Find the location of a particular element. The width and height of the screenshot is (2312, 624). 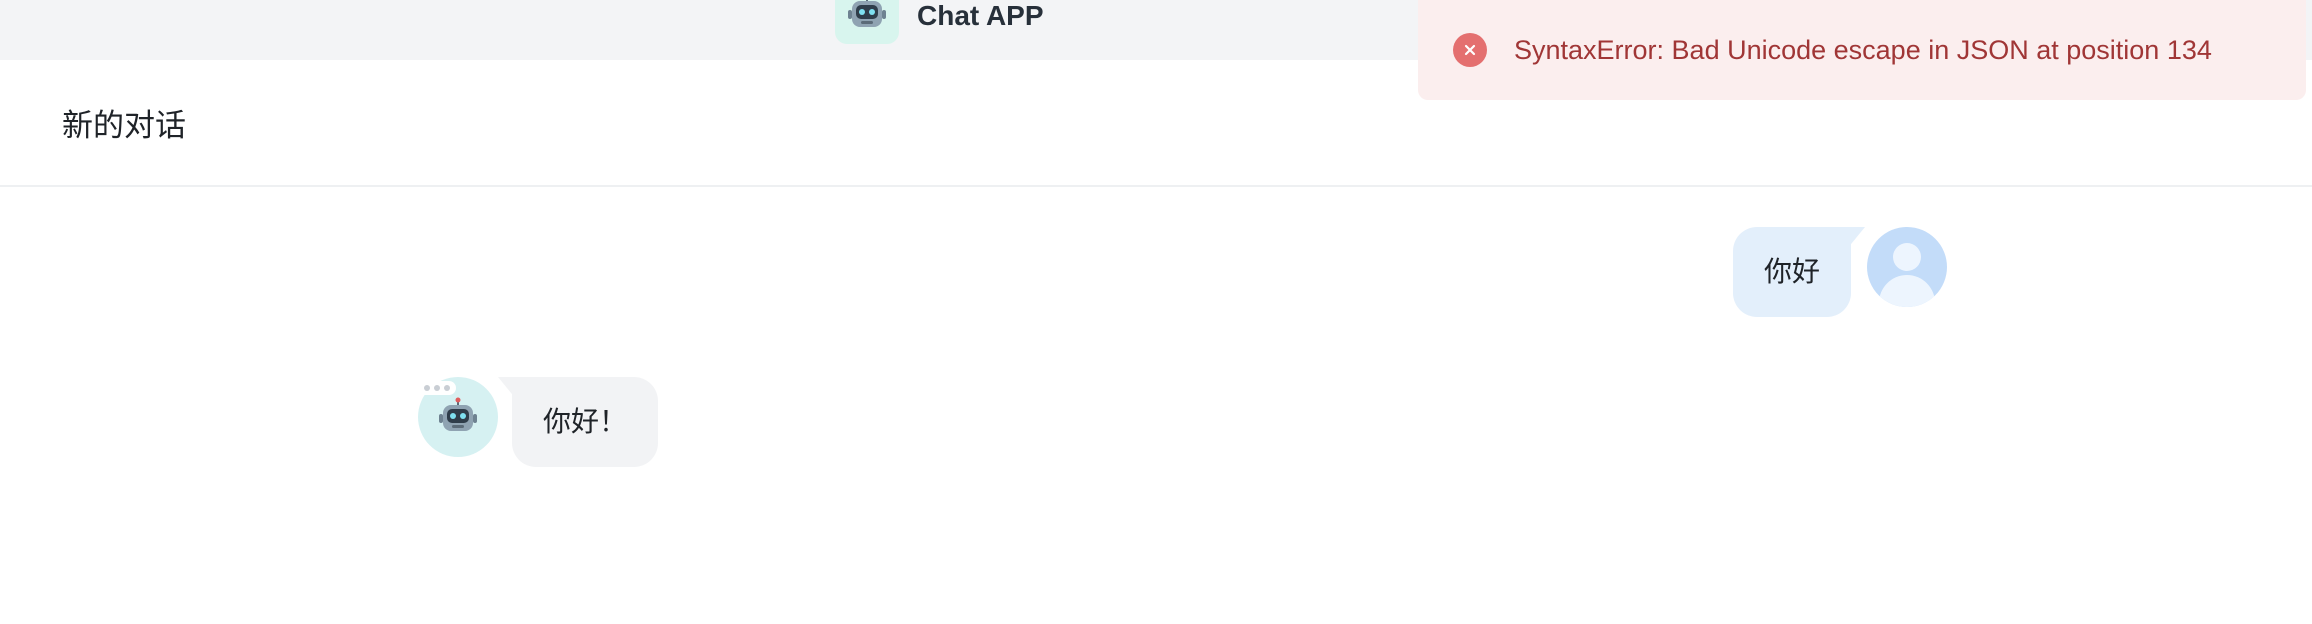

user-avatar-icon is located at coordinates (1907, 267).